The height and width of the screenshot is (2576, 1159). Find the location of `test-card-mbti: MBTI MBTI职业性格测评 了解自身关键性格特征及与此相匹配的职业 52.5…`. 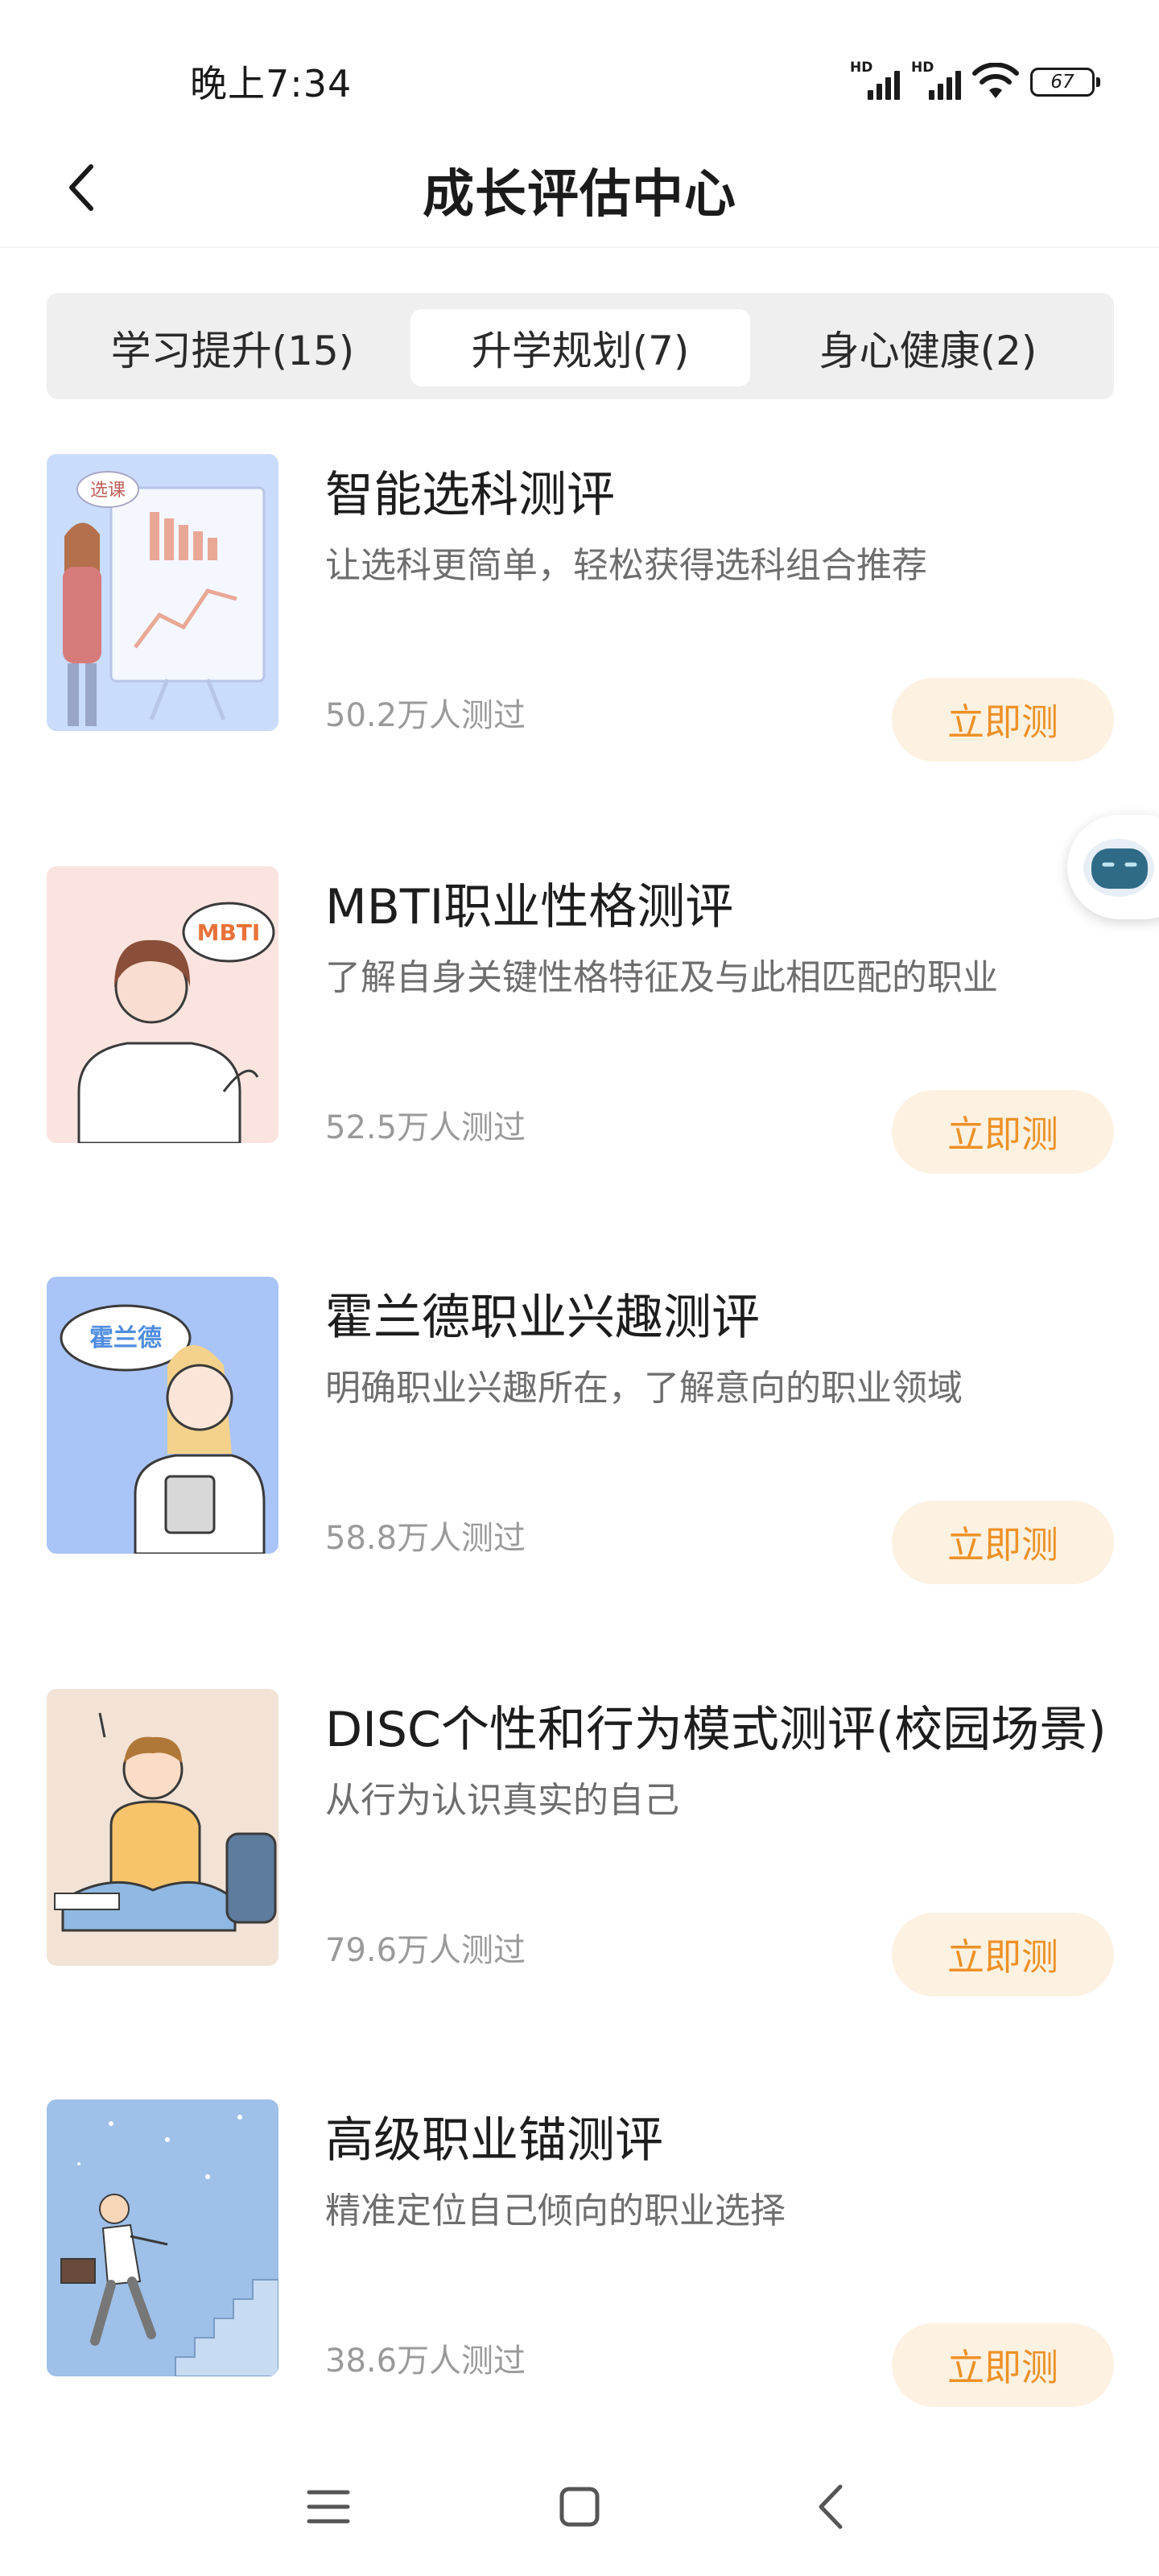

test-card-mbti: MBTI MBTI职业性格测评 了解自身关键性格特征及与此相匹配的职业 52.5… is located at coordinates (580, 1020).